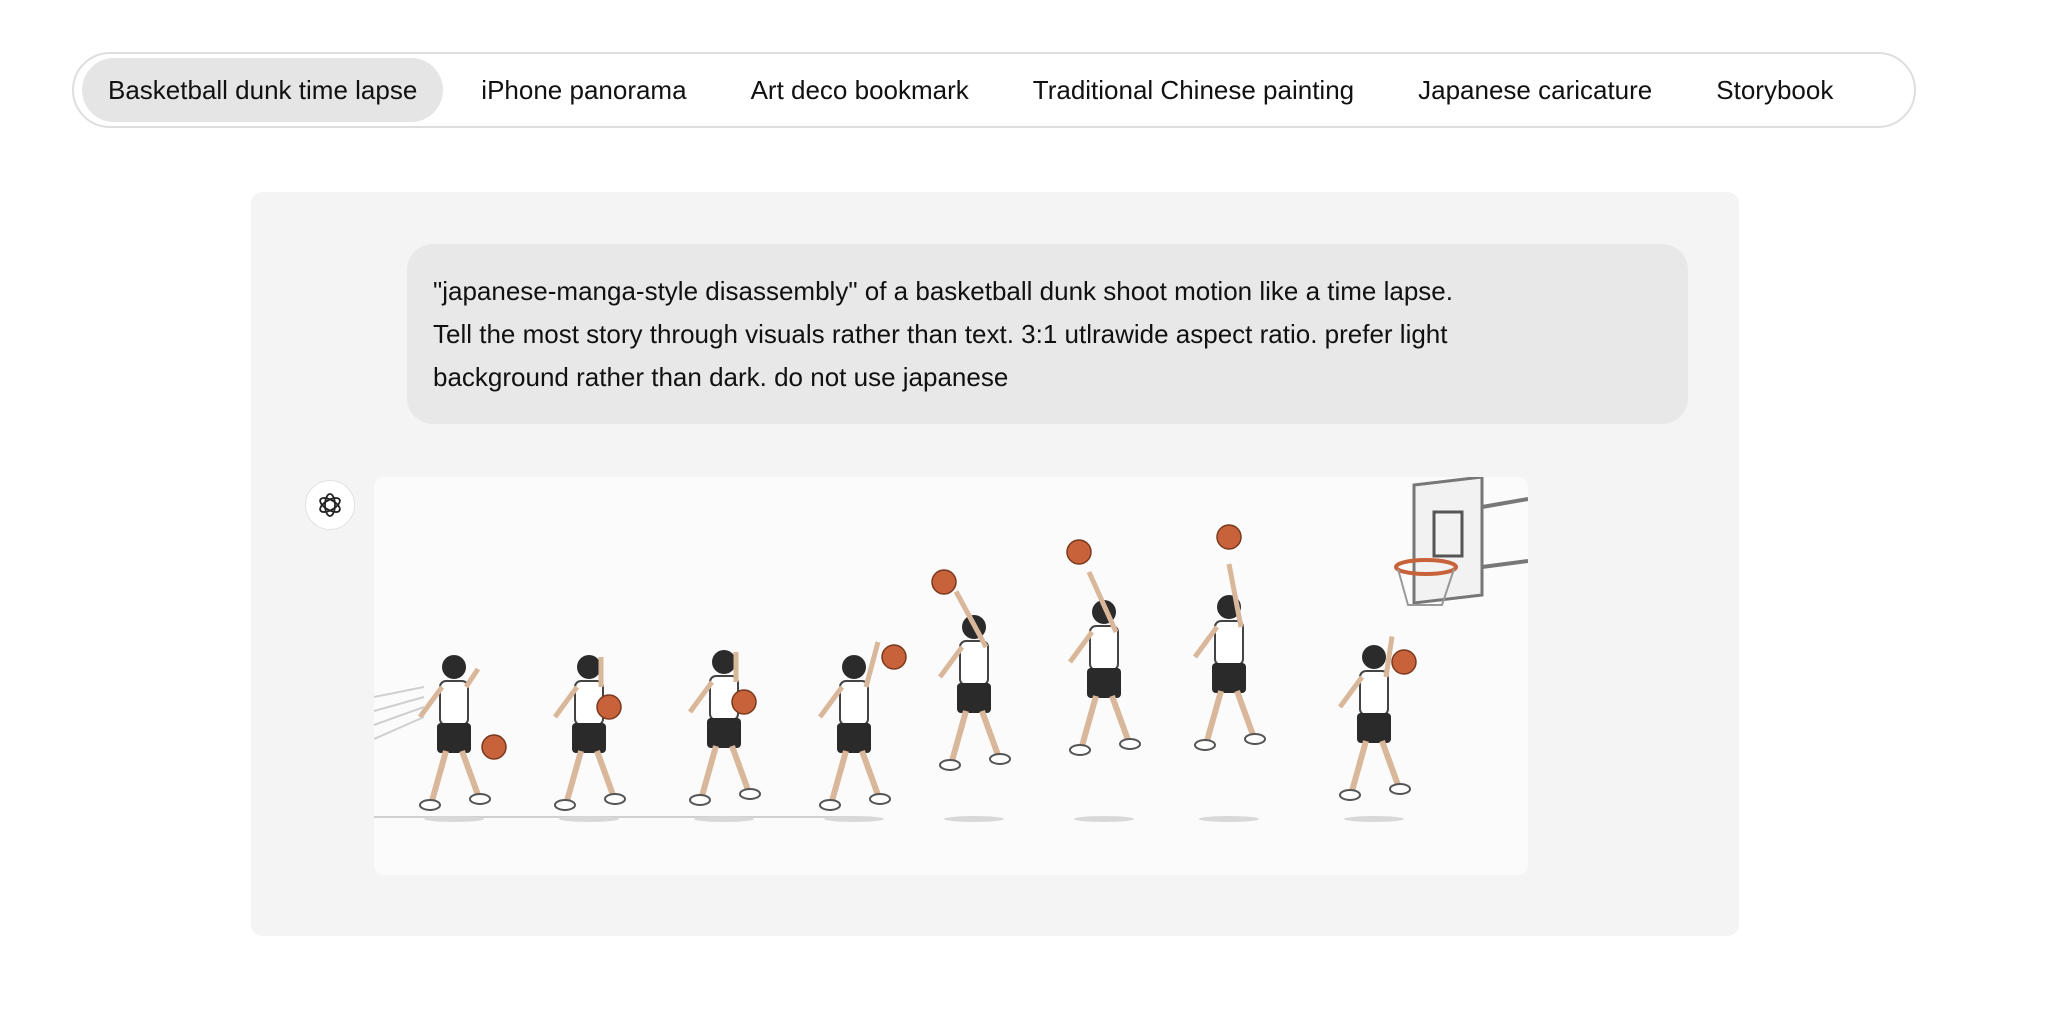 This screenshot has width=2048, height=1023. Describe the element at coordinates (860, 90) in the screenshot. I see `tab-art-deco-bookmark: Art deco bookmark` at that location.